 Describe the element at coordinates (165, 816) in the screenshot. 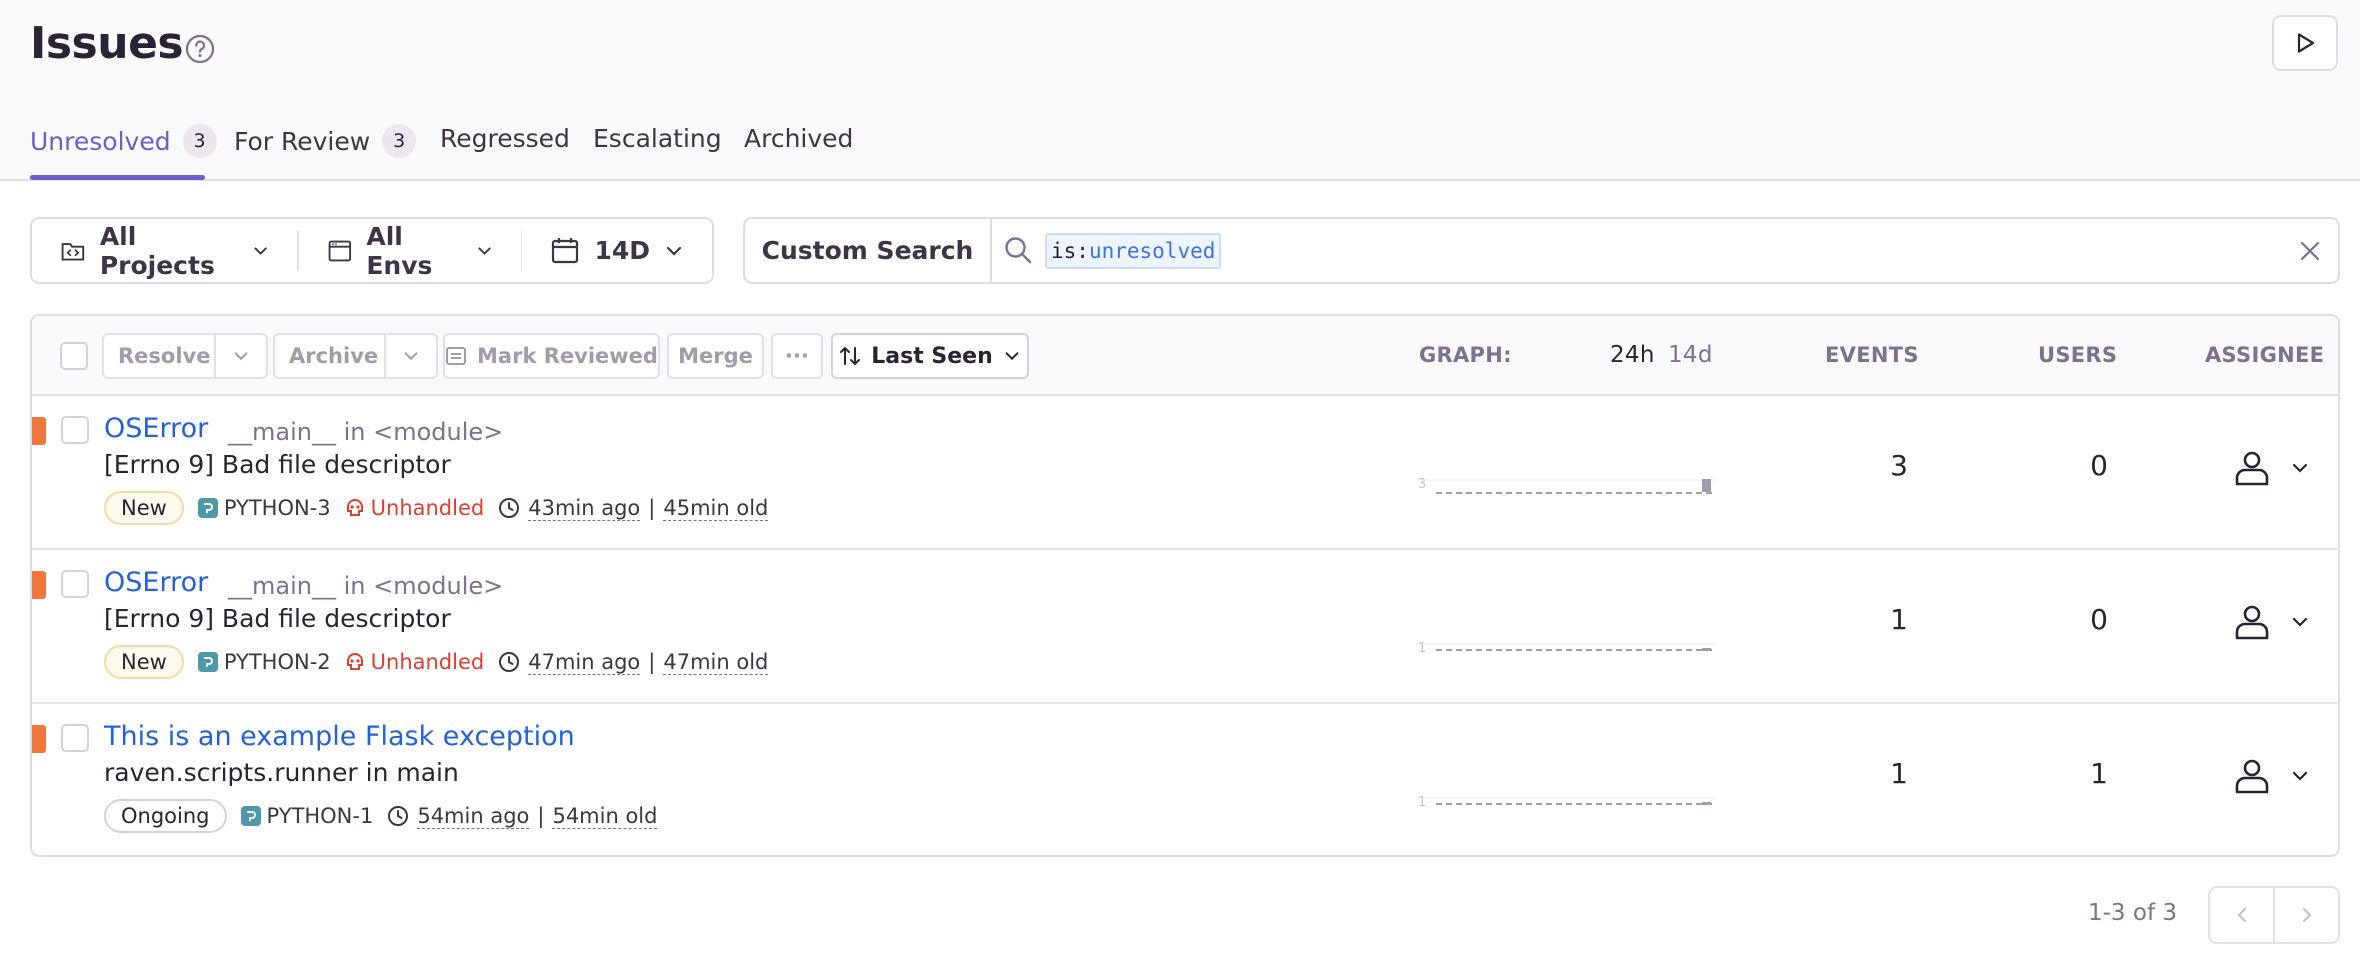

I see `status-badge: Ongoing` at that location.